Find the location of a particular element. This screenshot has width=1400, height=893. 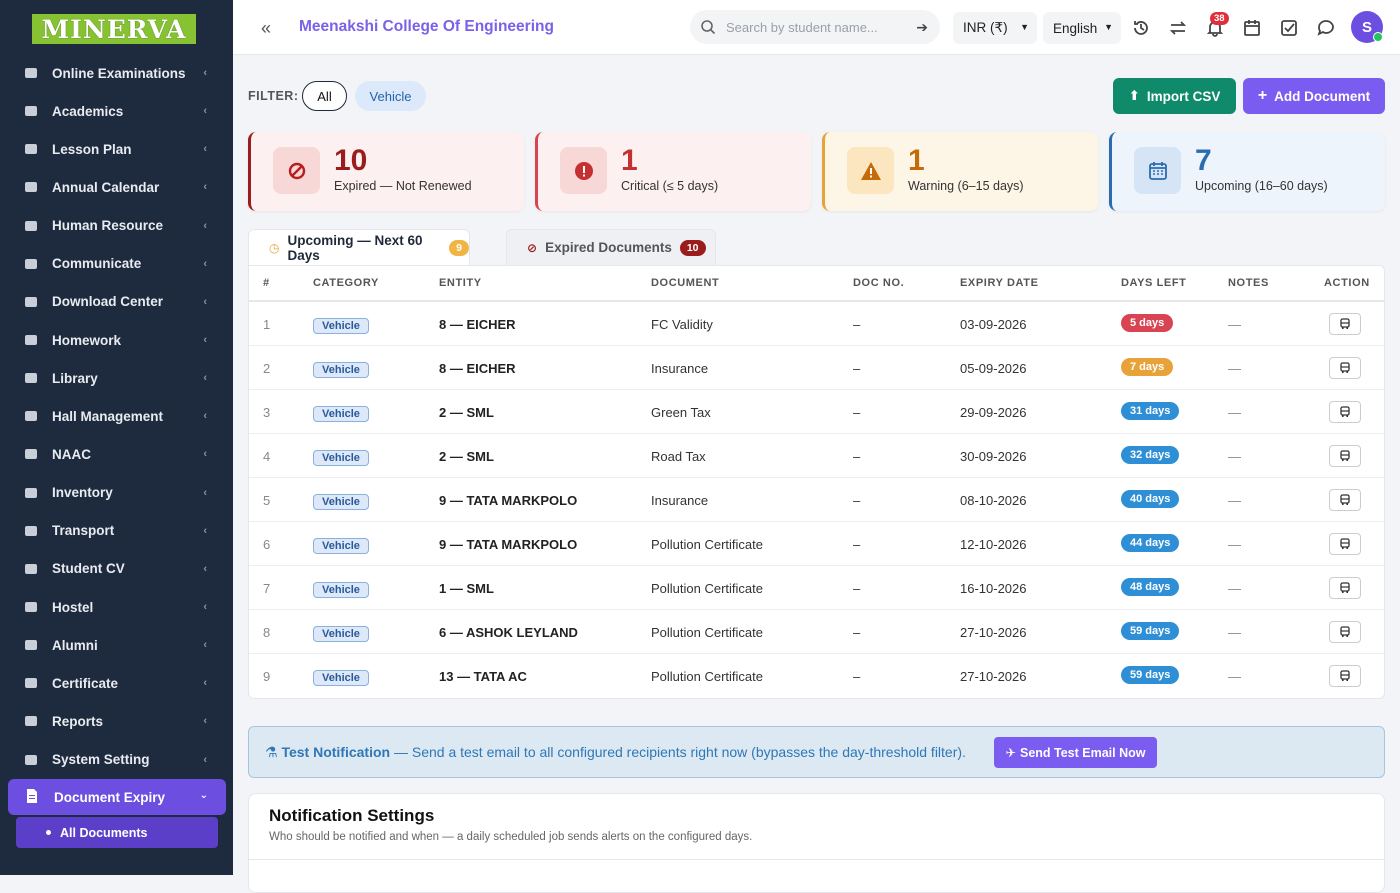

search-input is located at coordinates (816, 27).